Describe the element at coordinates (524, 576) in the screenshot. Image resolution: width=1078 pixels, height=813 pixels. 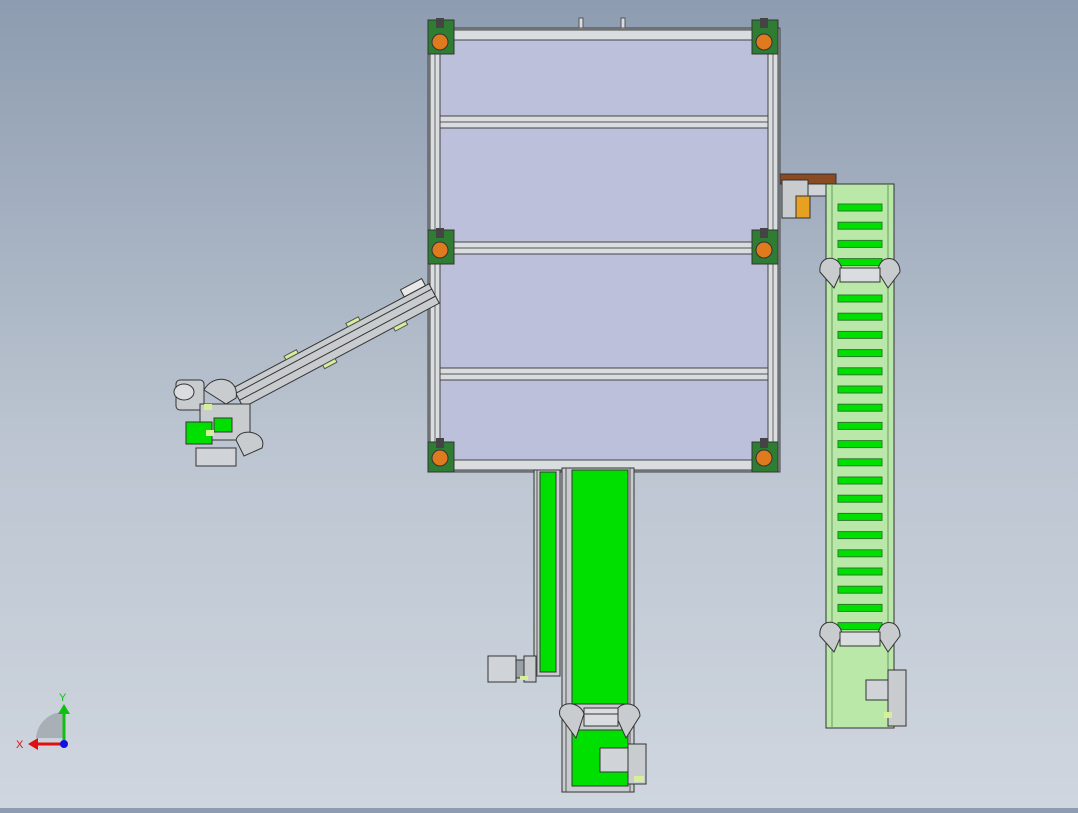
I see `narrow-conveyor` at that location.